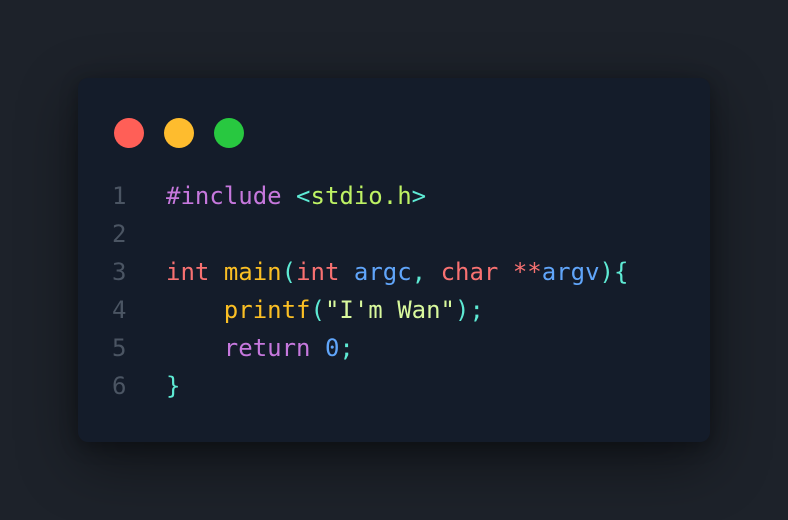 This screenshot has height=520, width=788. I want to click on code-token: return, so click(267, 348).